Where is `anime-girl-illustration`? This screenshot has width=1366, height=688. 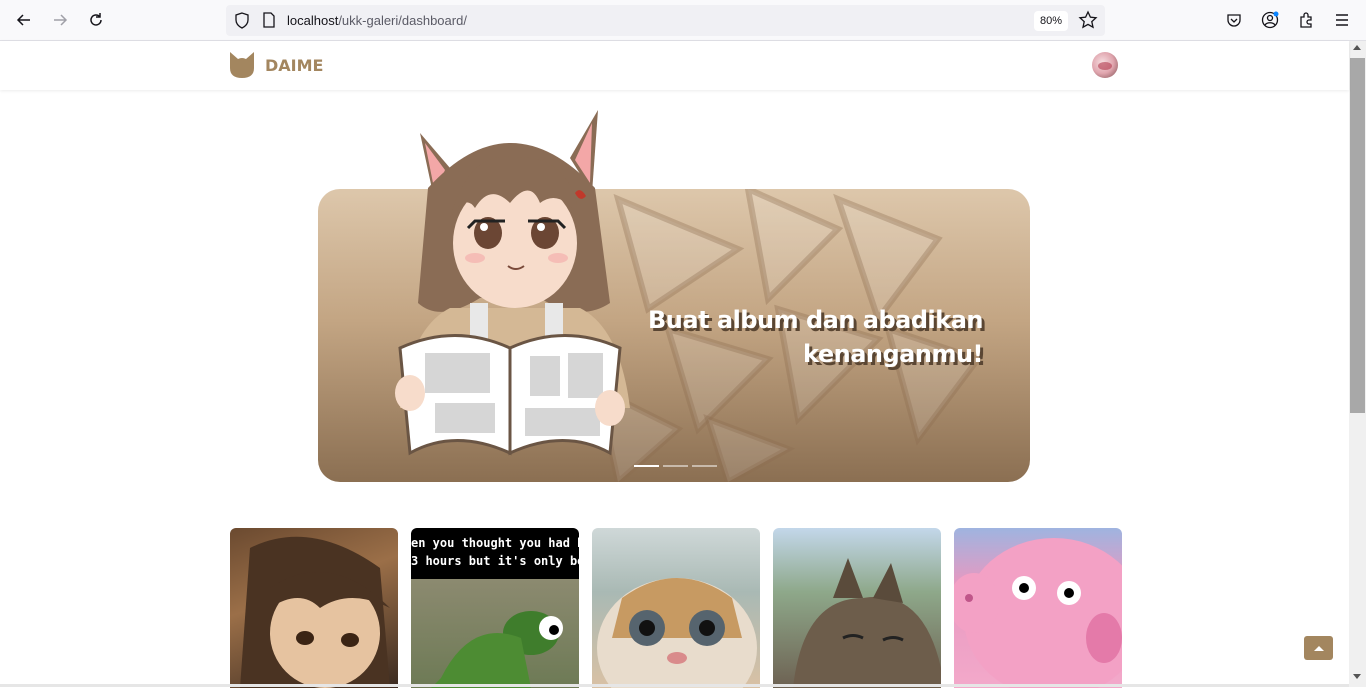 anime-girl-illustration is located at coordinates (512, 283).